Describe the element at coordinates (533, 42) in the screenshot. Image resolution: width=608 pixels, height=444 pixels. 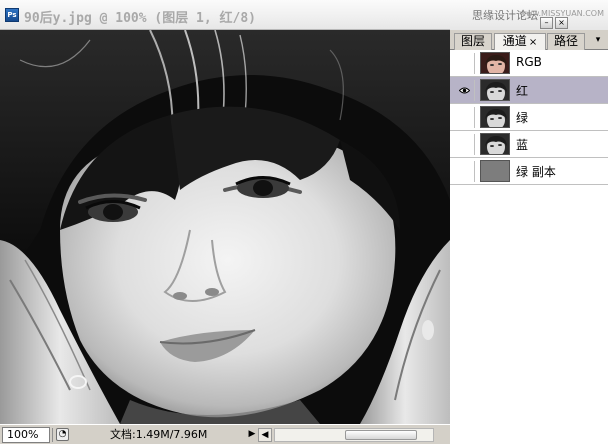
I see `tab-close-icon: ×` at that location.